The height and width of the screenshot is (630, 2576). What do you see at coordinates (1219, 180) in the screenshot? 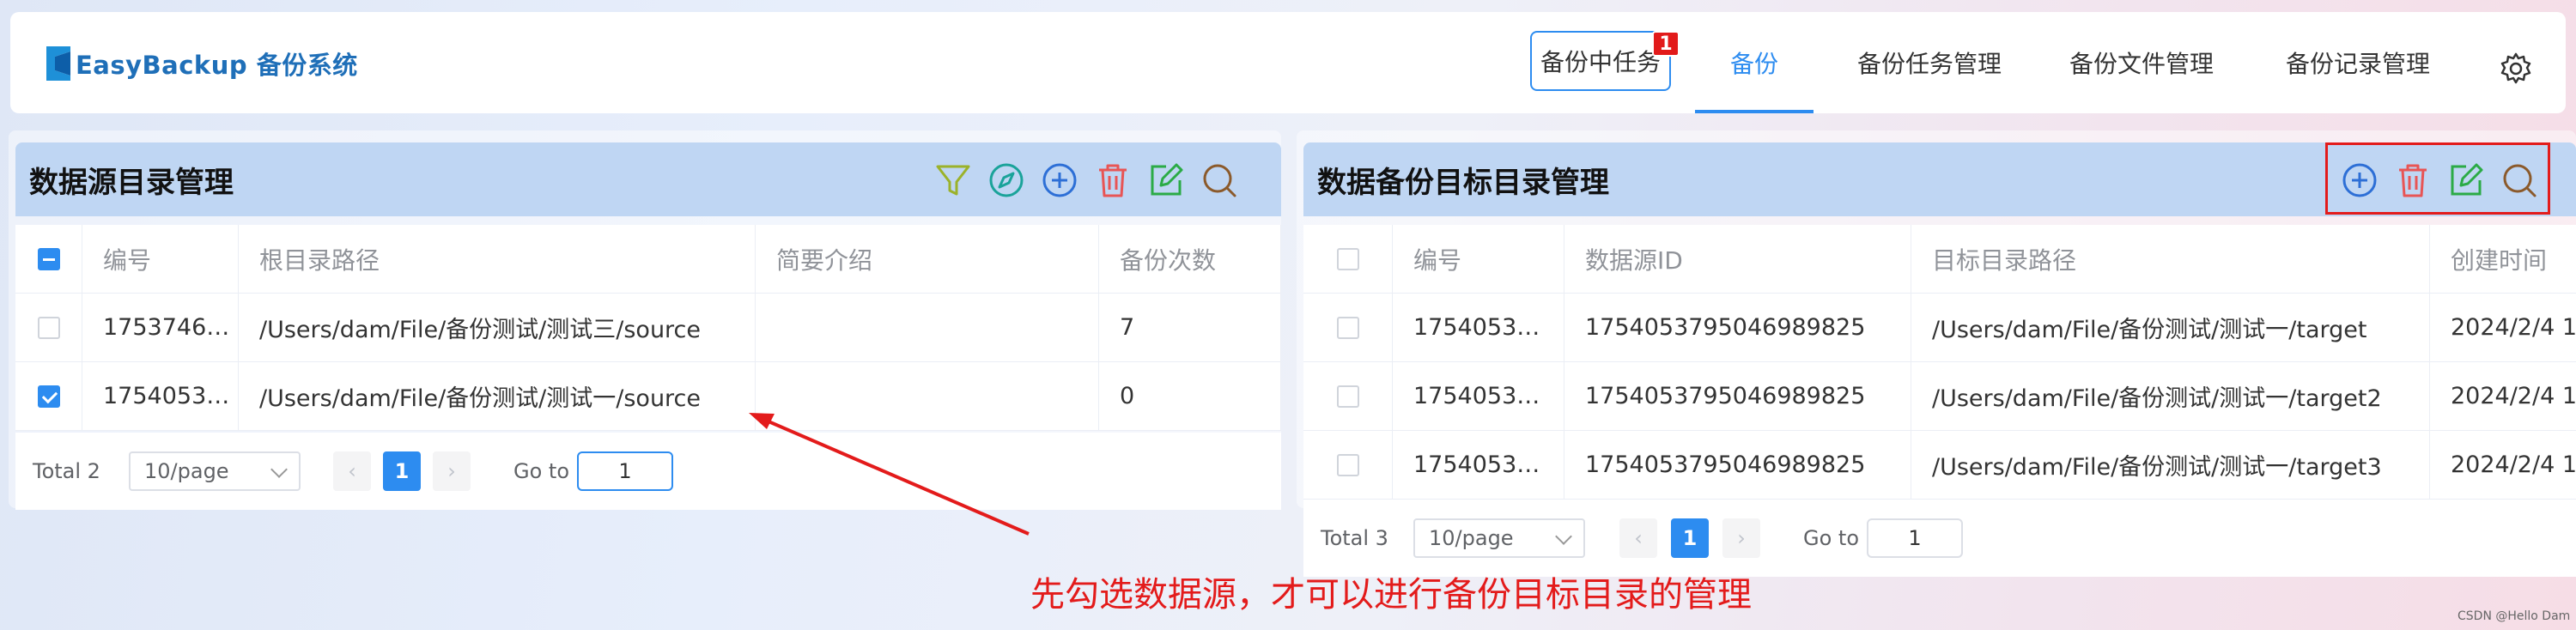
I see `search-icon` at bounding box center [1219, 180].